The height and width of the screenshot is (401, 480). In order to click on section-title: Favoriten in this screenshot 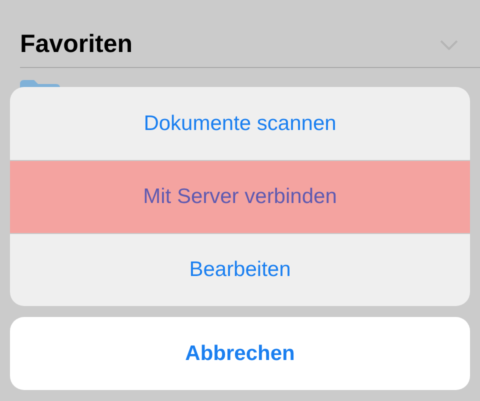, I will do `click(76, 44)`.